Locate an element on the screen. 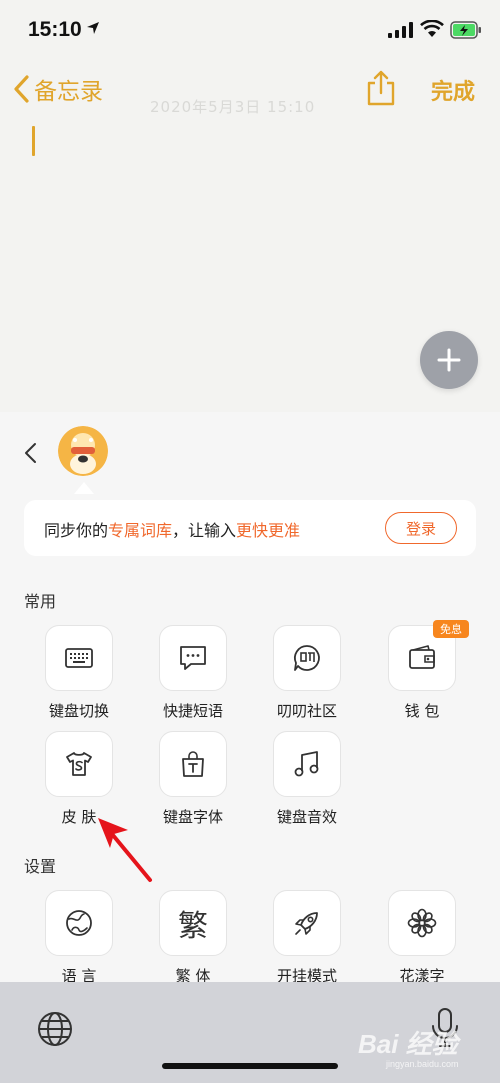 This screenshot has height=1083, width=500. sync-text-part1: 同步你的 is located at coordinates (76, 530).